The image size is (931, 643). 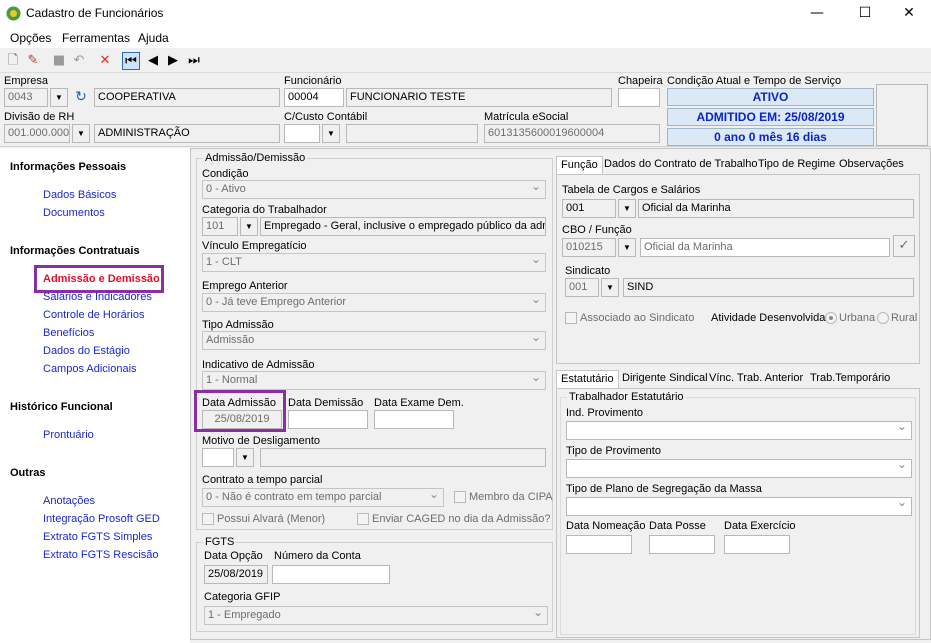 What do you see at coordinates (131, 61) in the screenshot?
I see `first-record-icon: ⏮` at bounding box center [131, 61].